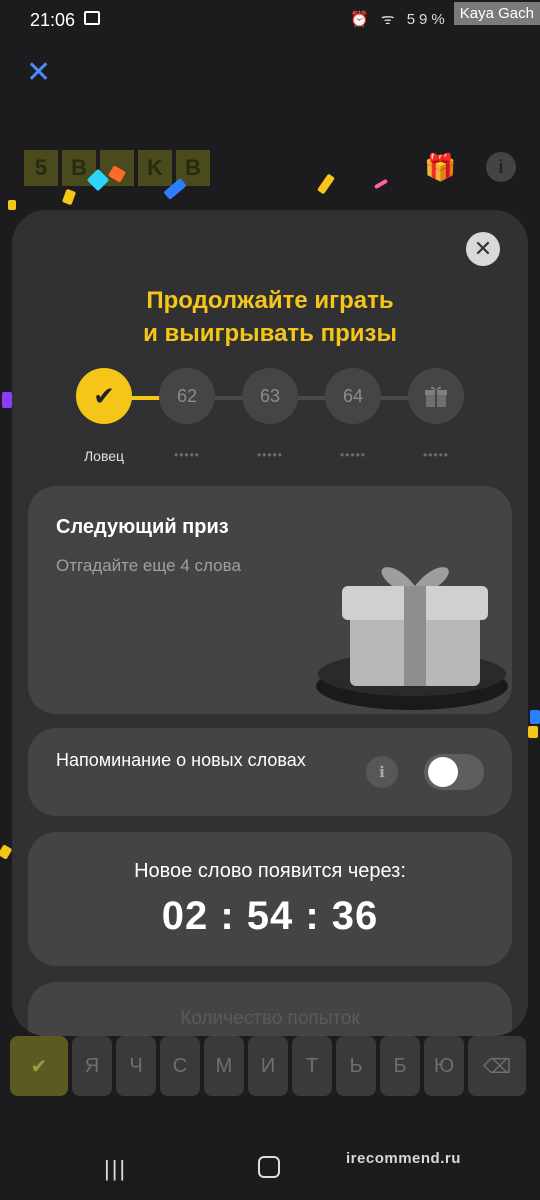  I want to click on key: Ю, so click(444, 1066).